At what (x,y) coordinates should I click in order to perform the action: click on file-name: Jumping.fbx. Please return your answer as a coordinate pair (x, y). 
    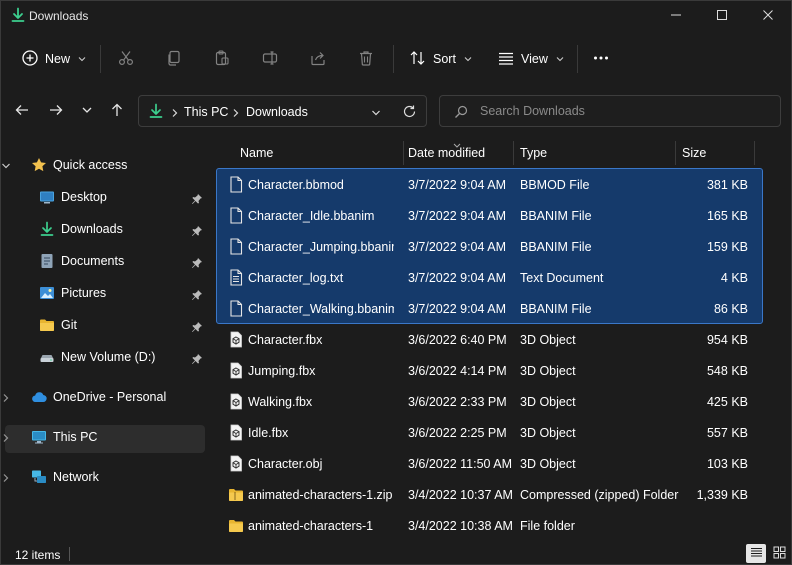
    Looking at the image, I should click on (282, 371).